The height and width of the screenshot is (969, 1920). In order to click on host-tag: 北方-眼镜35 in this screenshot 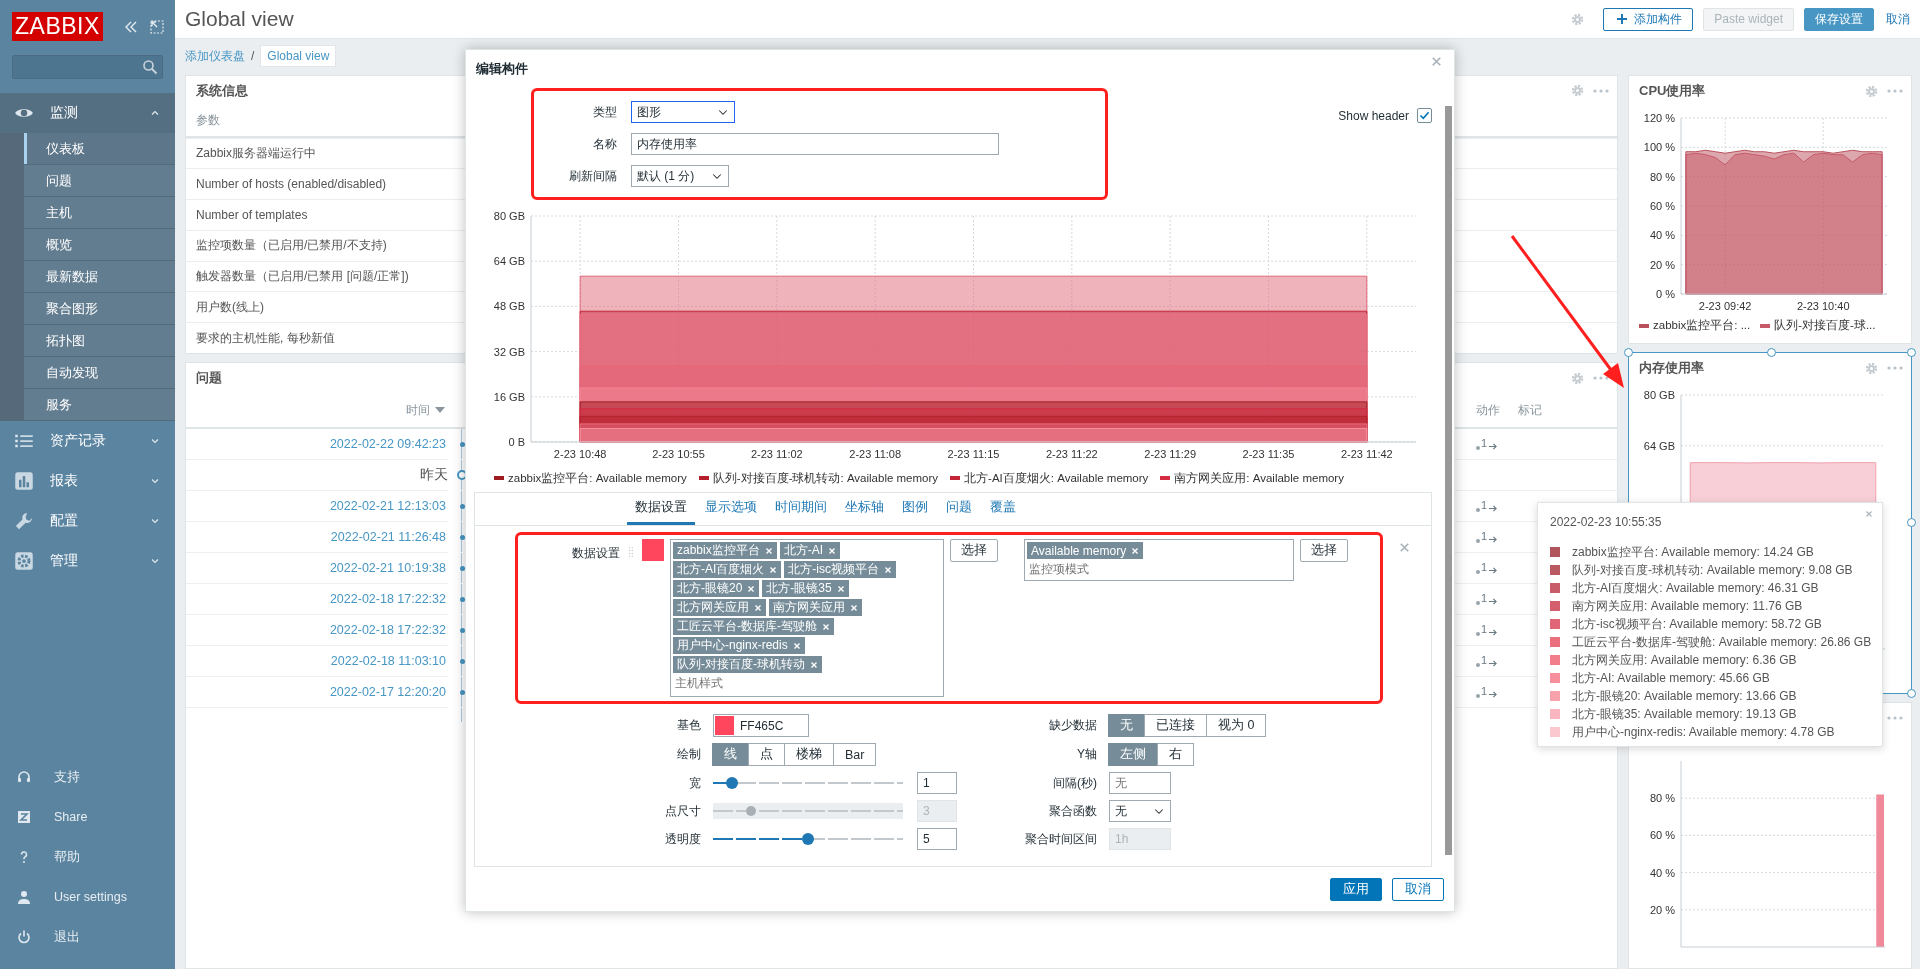, I will do `click(805, 588)`.